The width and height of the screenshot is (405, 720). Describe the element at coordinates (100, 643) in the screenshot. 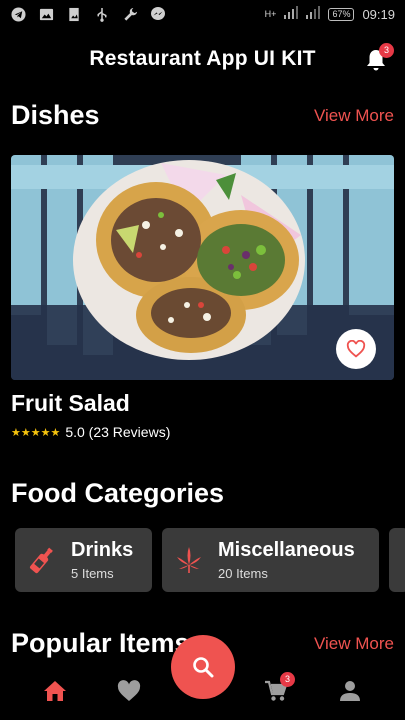

I see `section-title-popular: Popular Items` at that location.